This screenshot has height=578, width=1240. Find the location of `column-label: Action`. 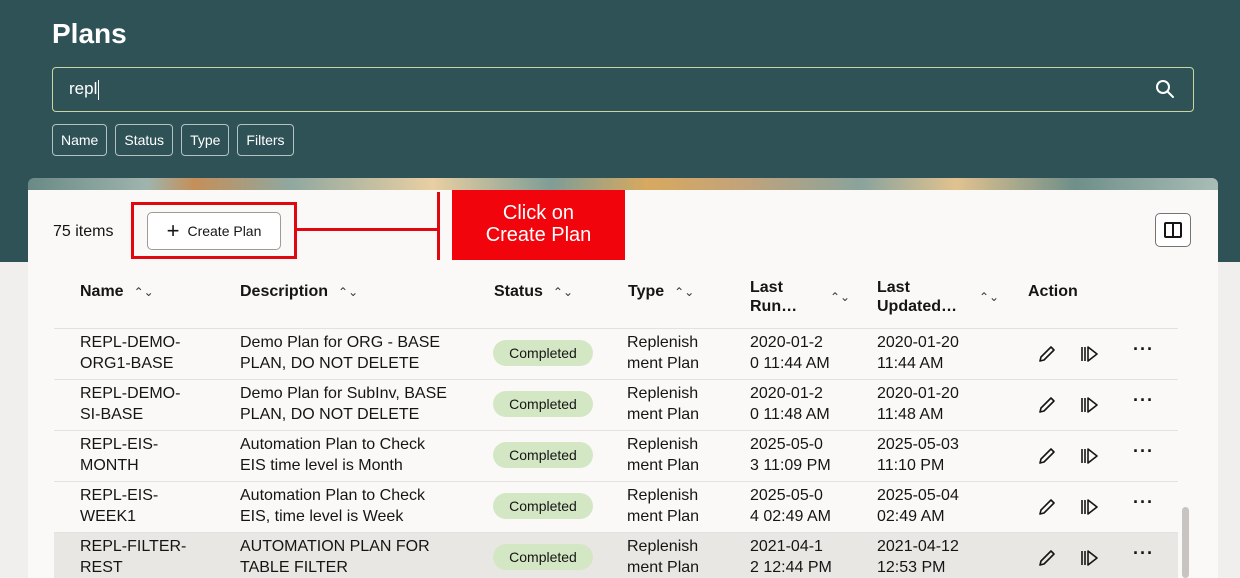

column-label: Action is located at coordinates (1053, 291).